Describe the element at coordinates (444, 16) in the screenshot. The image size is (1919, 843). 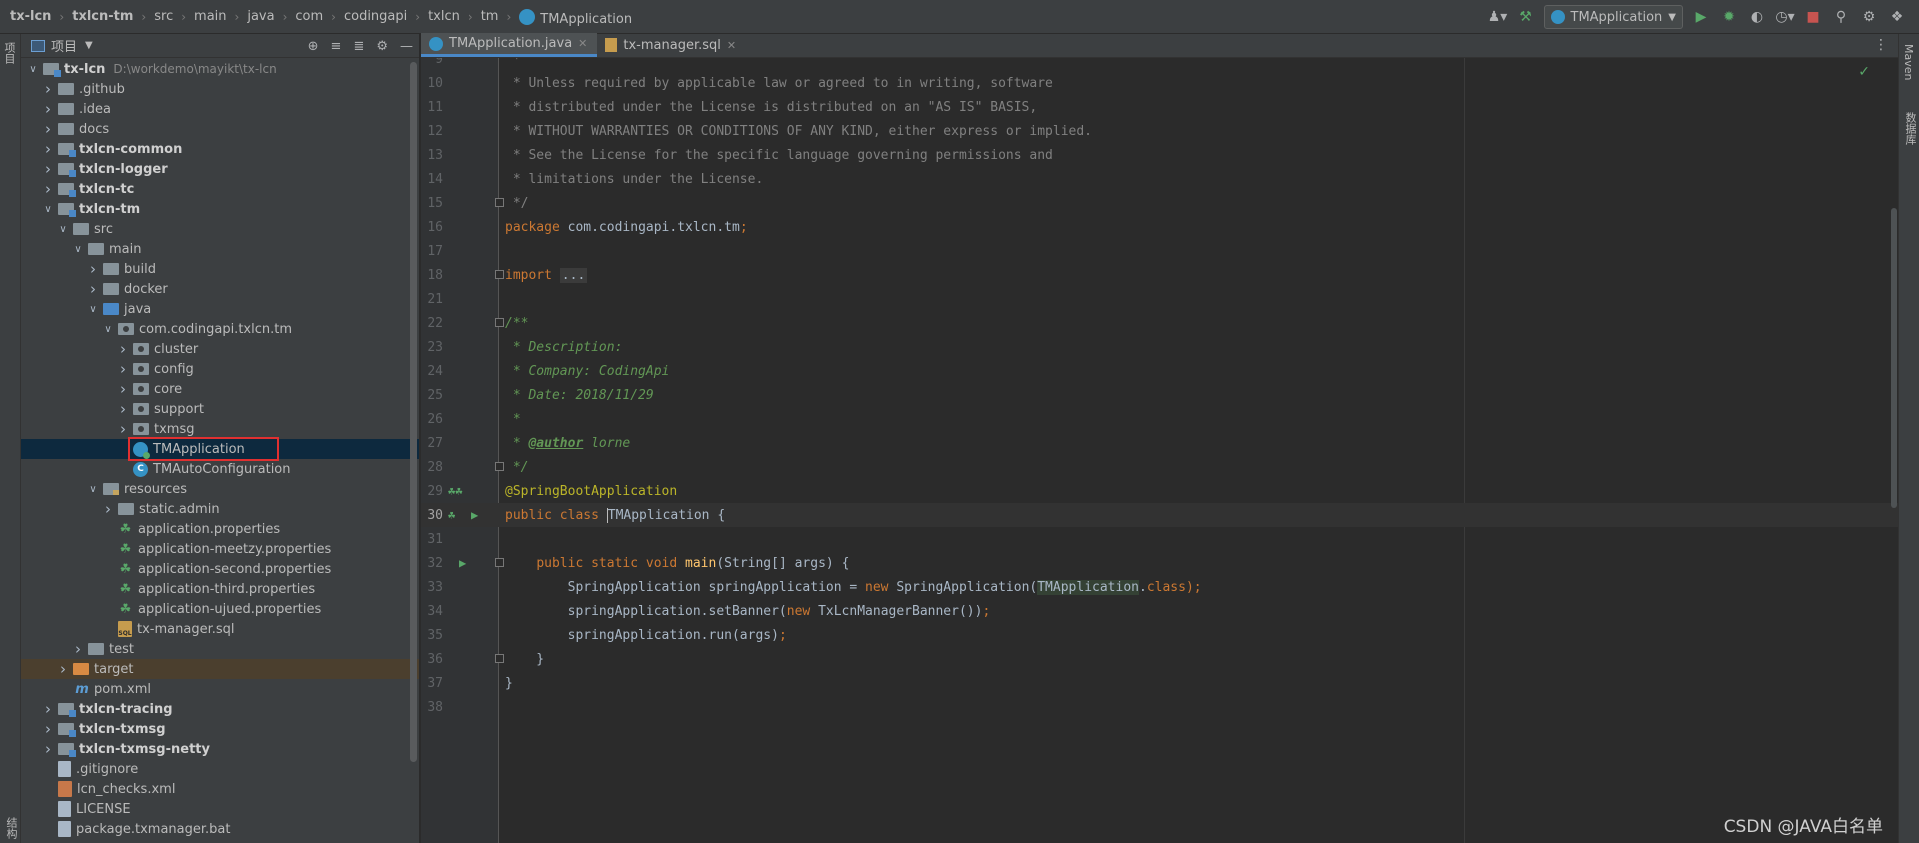
I see `breadcrumb-item: txlcn` at that location.